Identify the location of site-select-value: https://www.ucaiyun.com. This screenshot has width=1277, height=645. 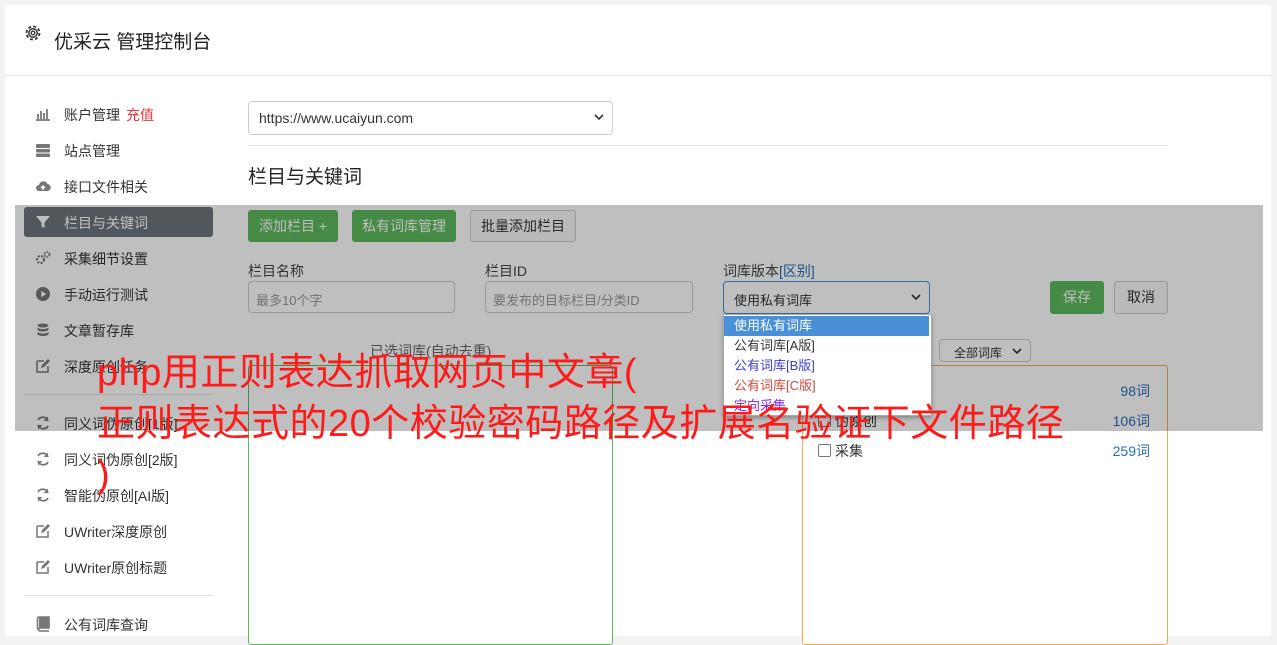
(336, 118).